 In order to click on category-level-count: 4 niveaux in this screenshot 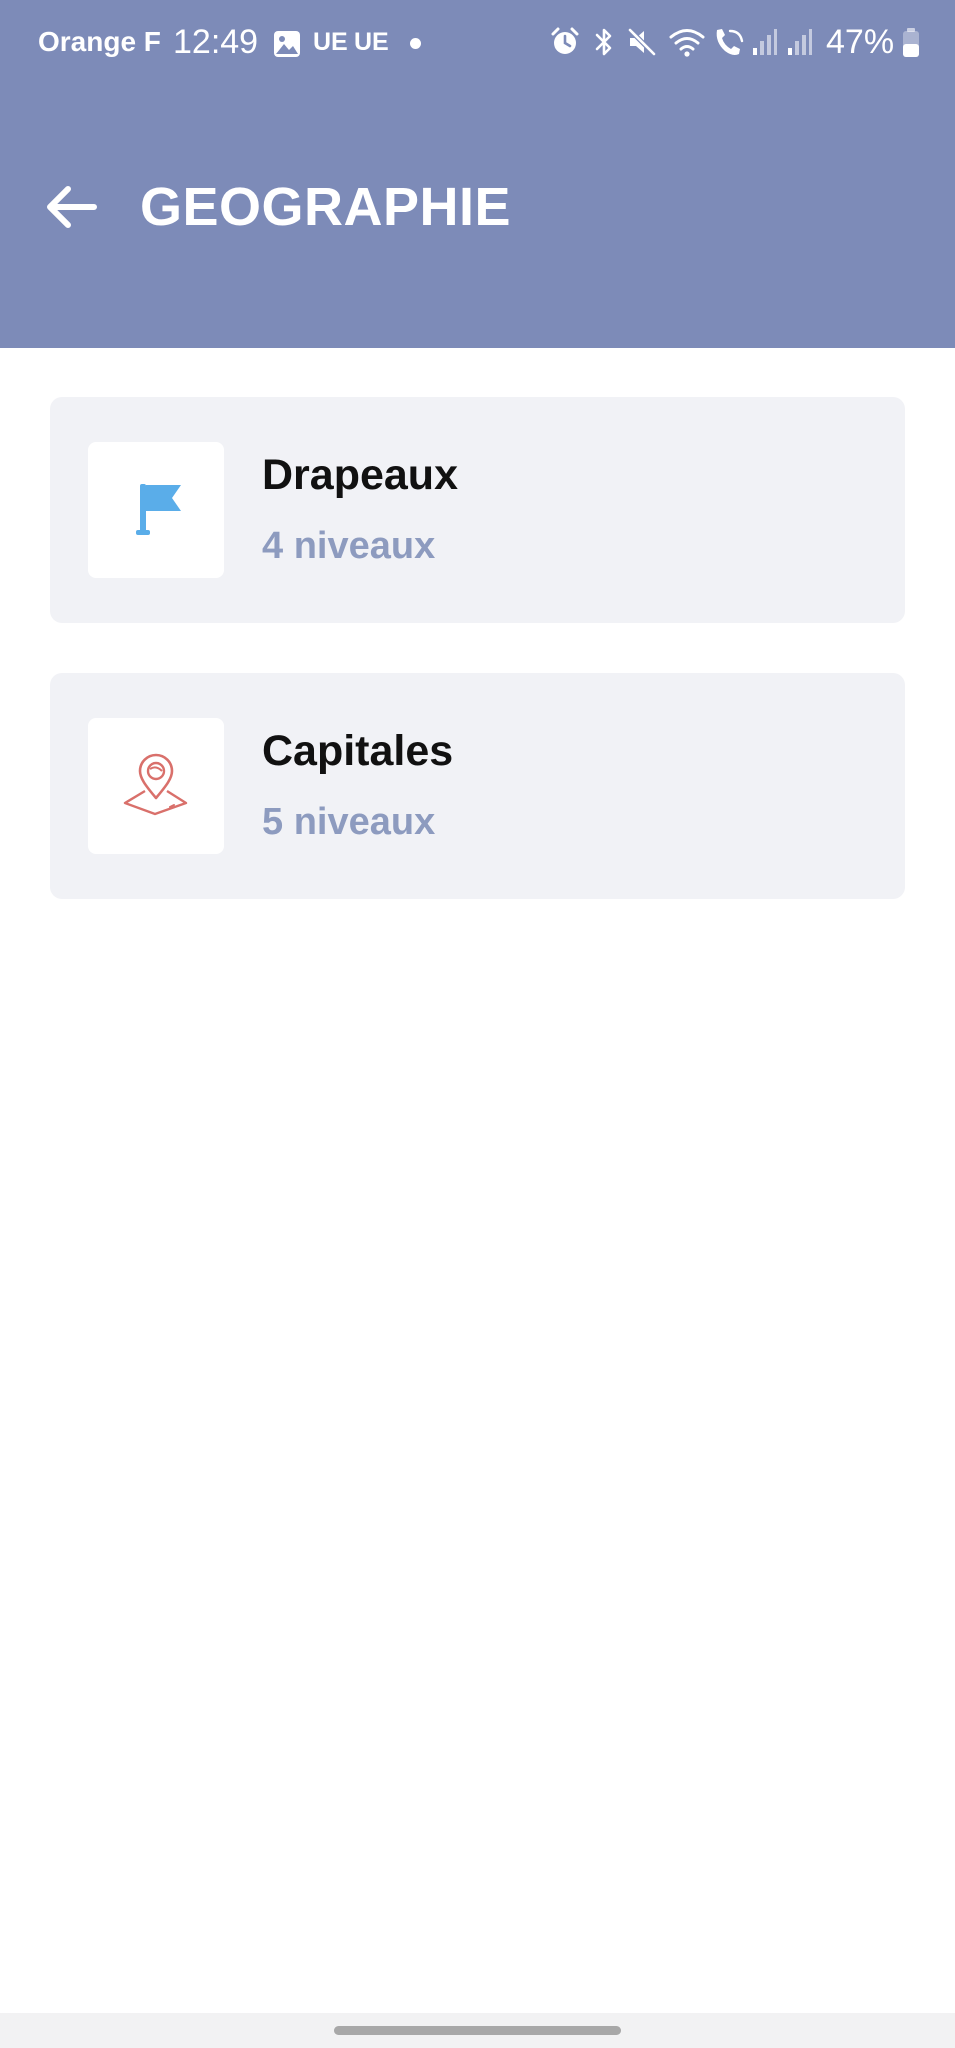, I will do `click(349, 546)`.